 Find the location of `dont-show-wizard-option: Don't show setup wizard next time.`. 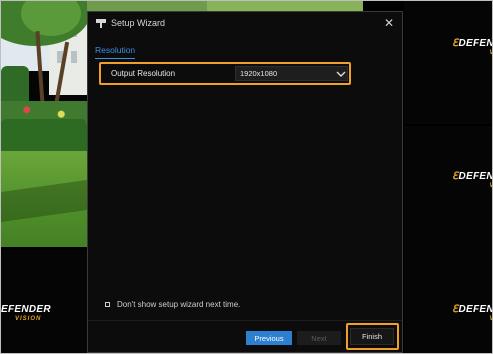

dont-show-wizard-option: Don't show setup wizard next time. is located at coordinates (172, 304).